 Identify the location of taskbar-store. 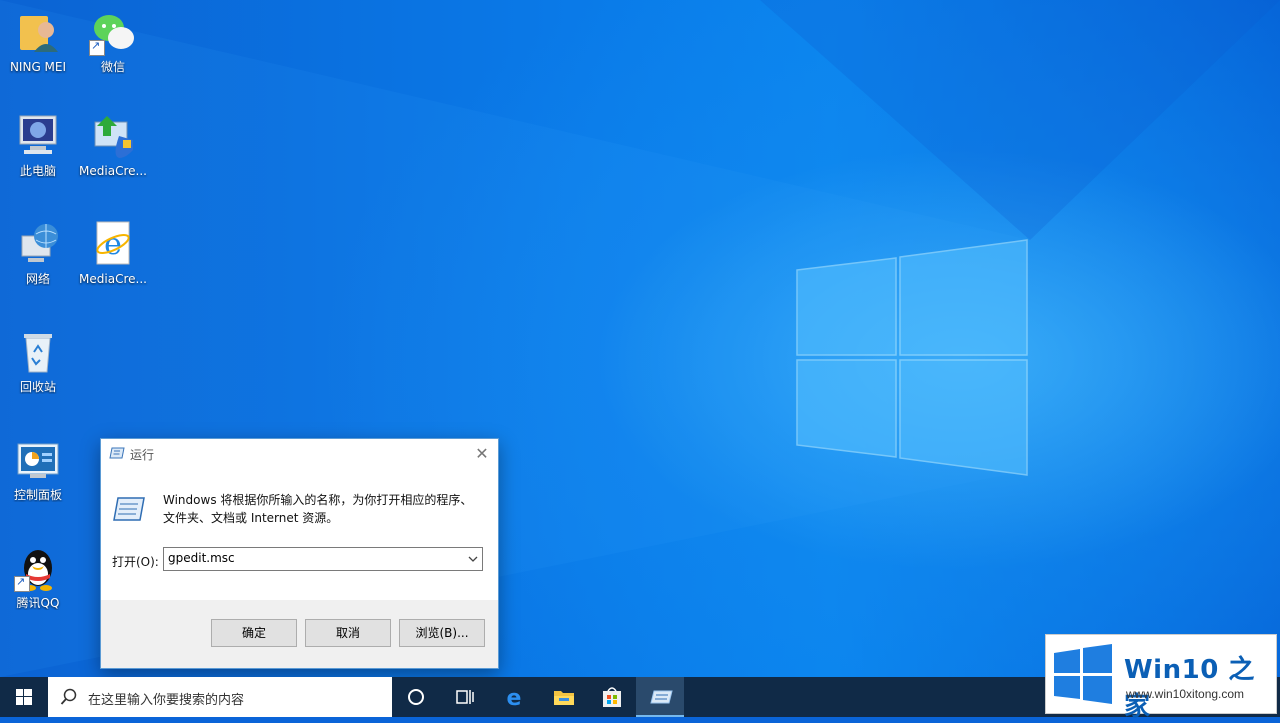
(612, 697).